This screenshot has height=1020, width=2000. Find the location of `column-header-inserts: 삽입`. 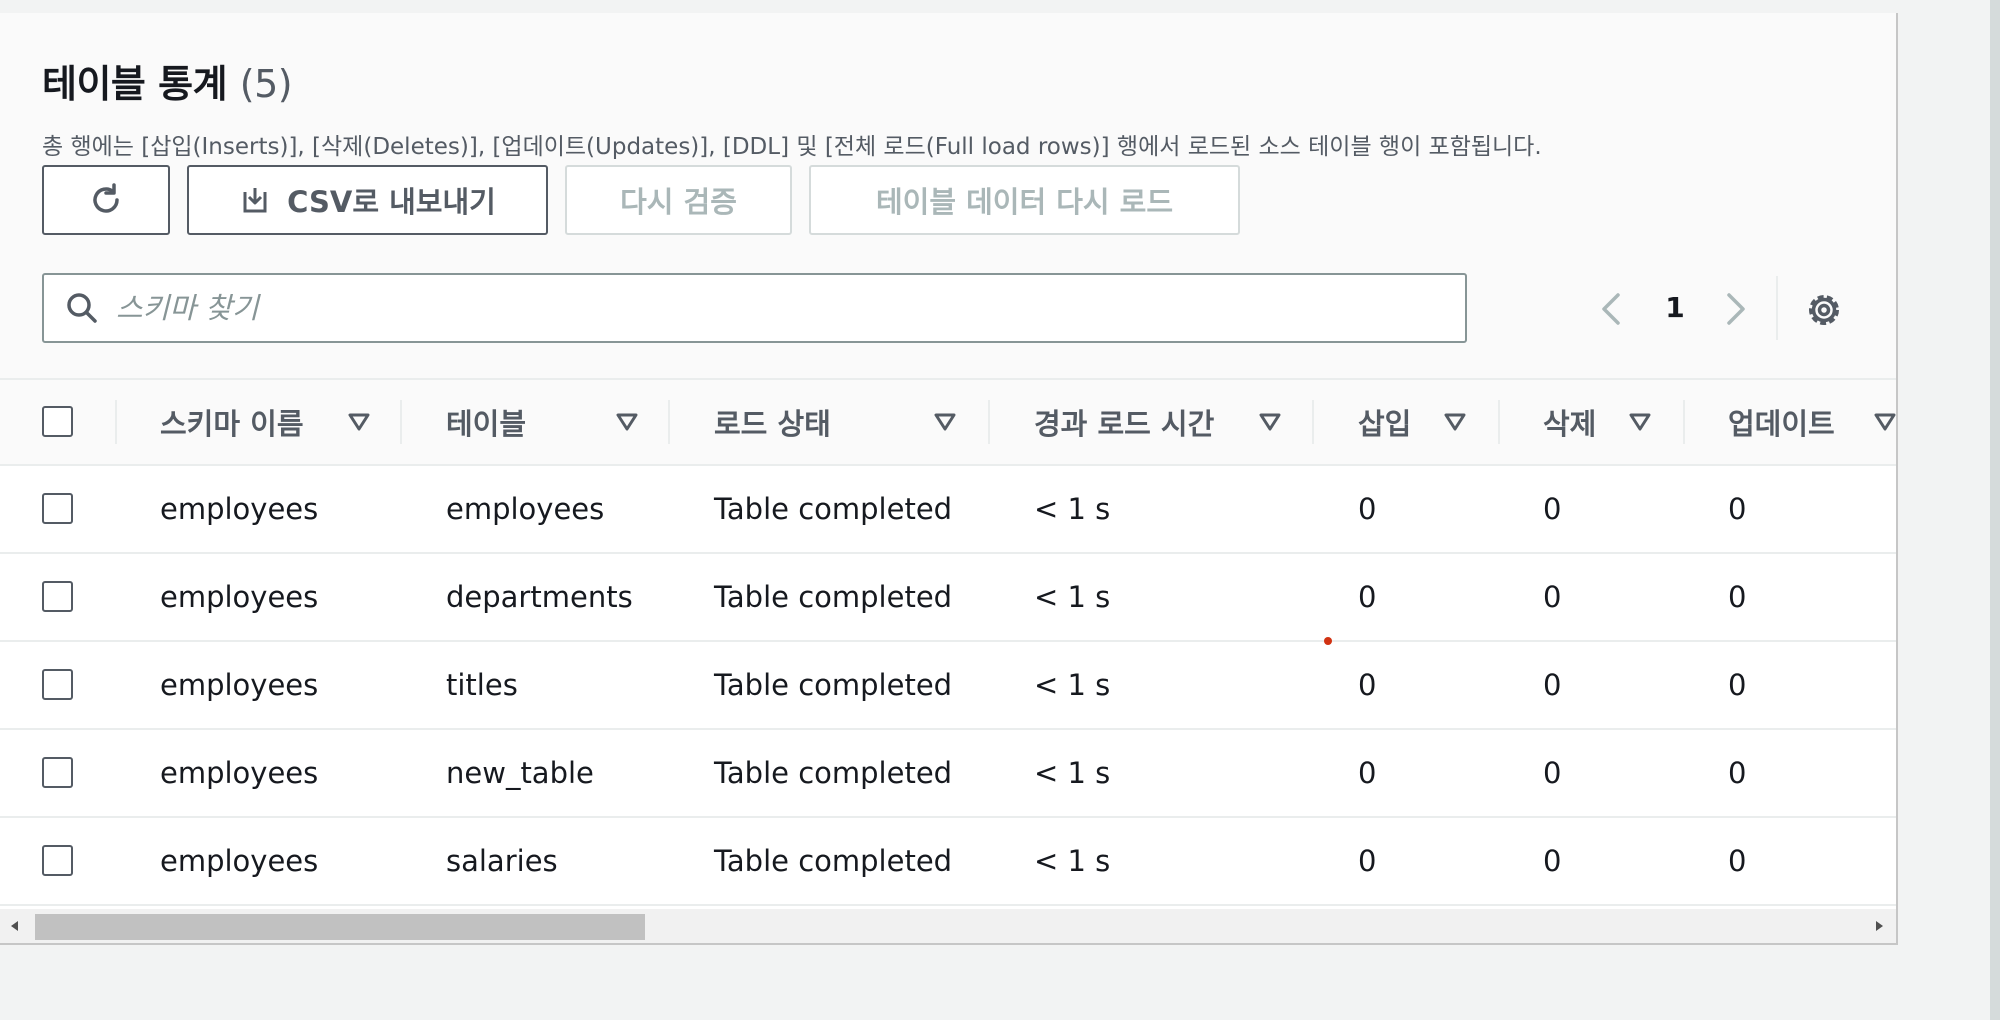

column-header-inserts: 삽입 is located at coordinates (1428, 422).